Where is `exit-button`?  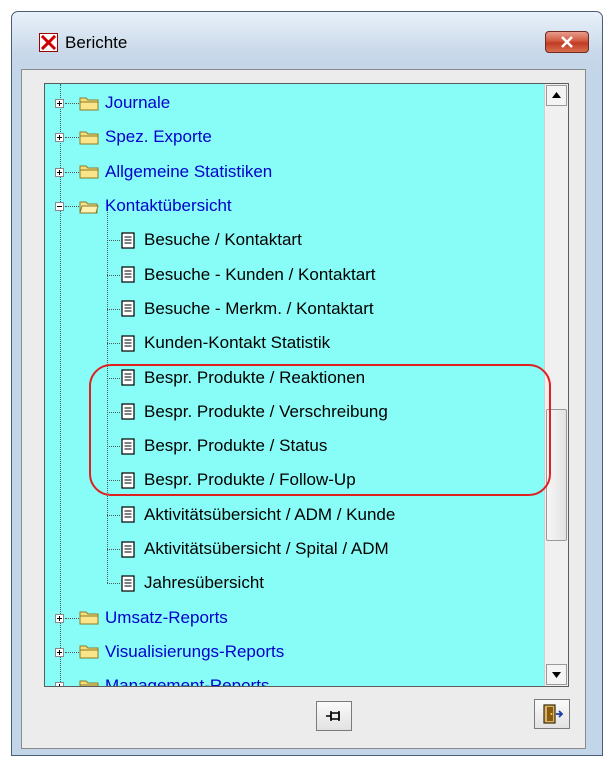 exit-button is located at coordinates (552, 714).